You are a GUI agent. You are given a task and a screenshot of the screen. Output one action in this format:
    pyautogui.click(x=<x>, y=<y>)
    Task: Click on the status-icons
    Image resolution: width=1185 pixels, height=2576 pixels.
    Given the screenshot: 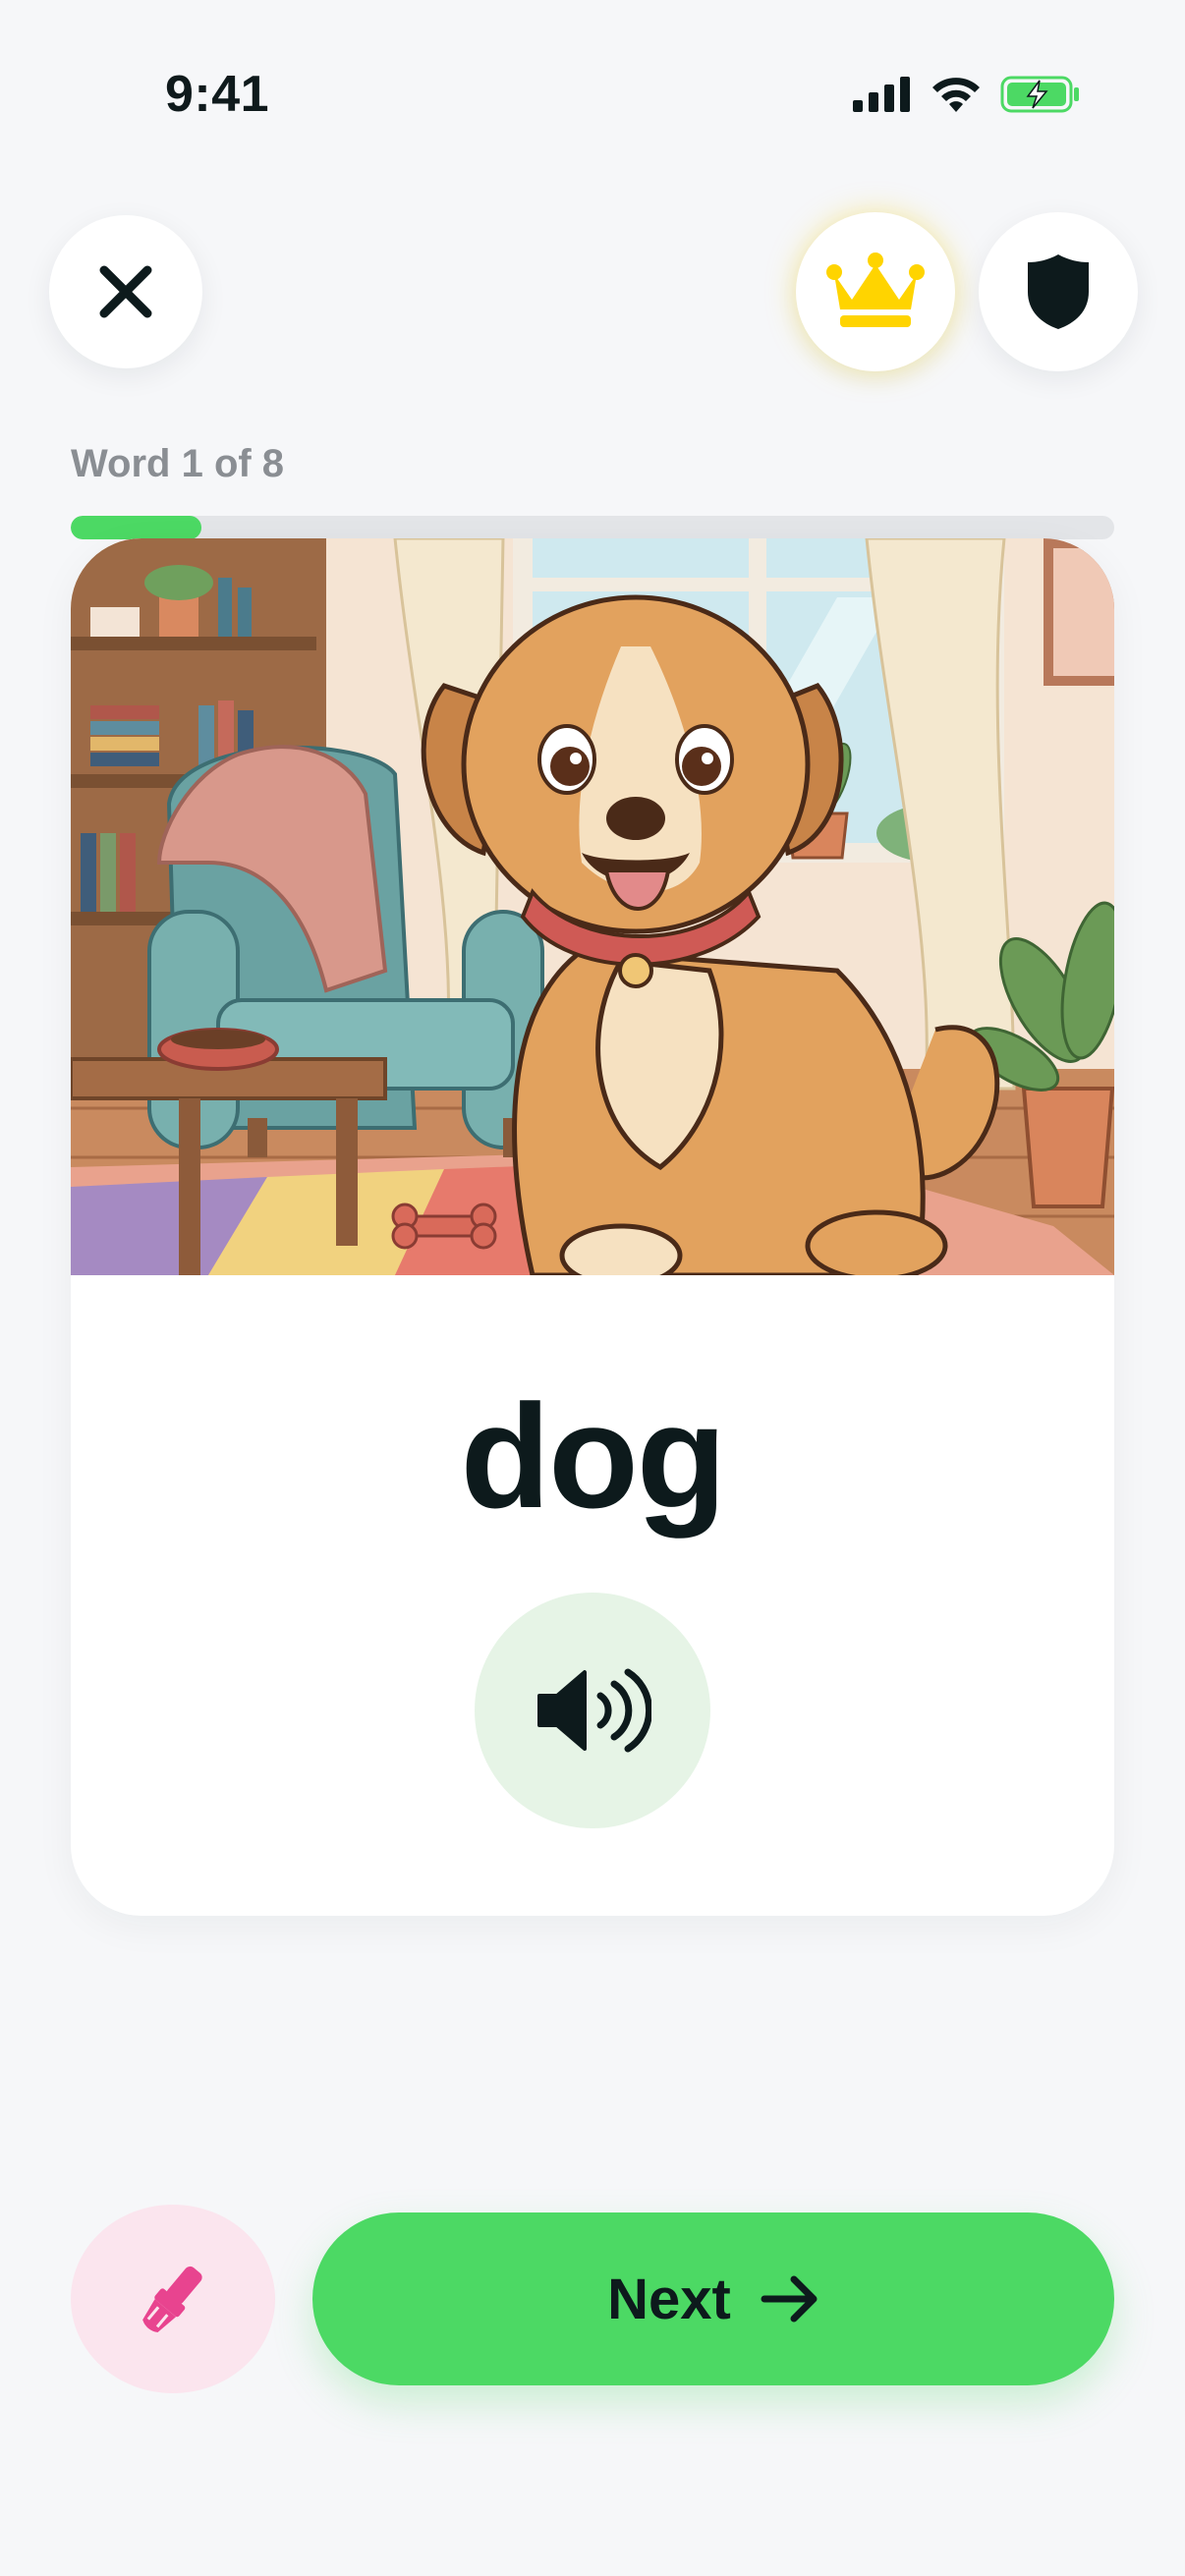 What is the action you would take?
    pyautogui.click(x=967, y=94)
    